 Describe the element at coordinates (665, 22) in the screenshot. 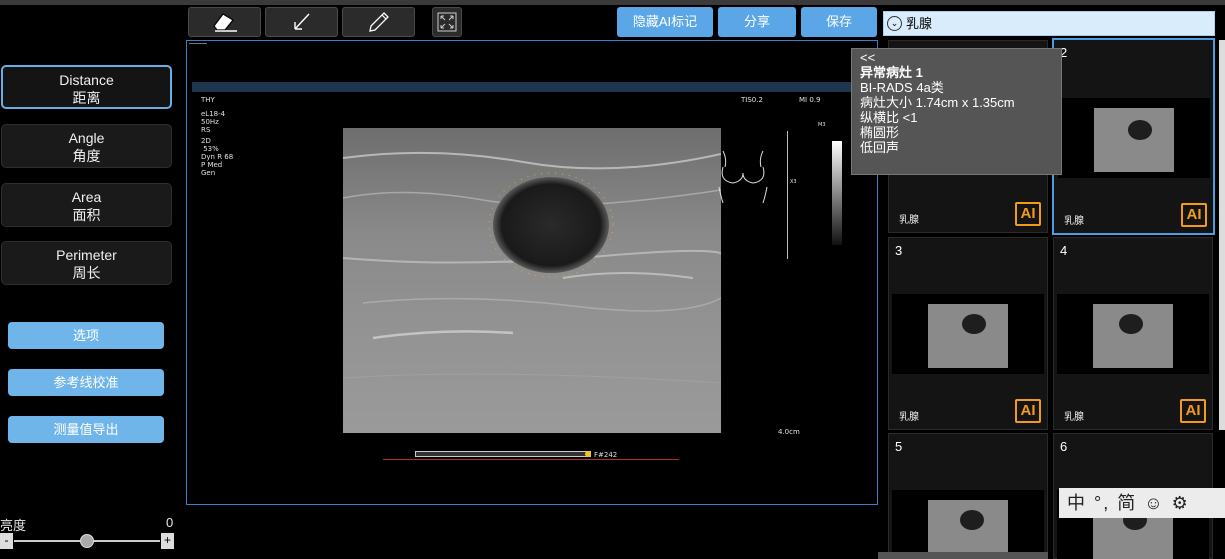

I see `hide-ai-marks-button: 隐藏AI标记` at that location.